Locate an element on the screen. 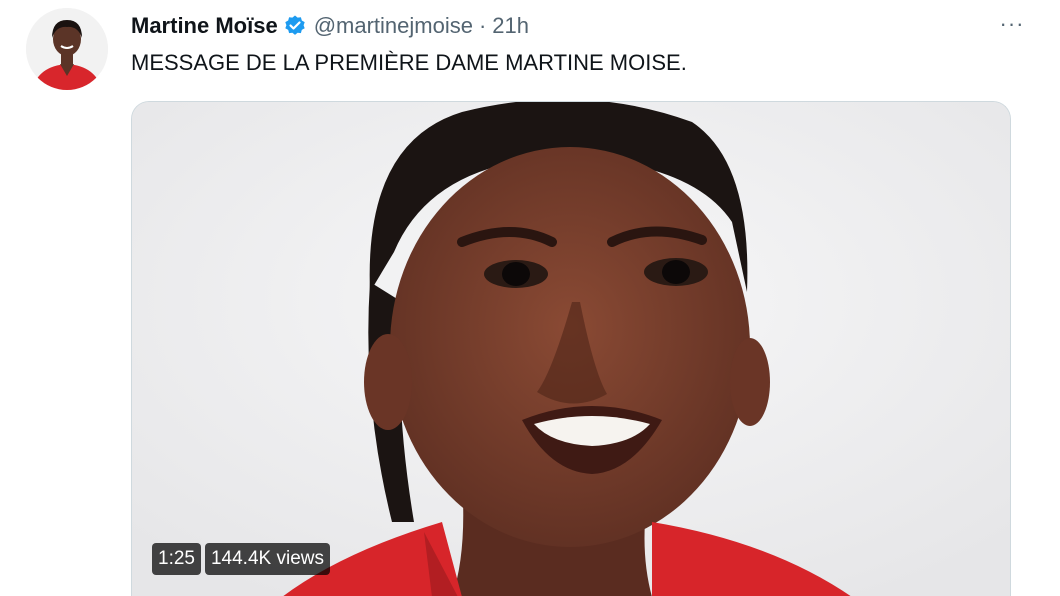 The width and height of the screenshot is (1060, 596). video-overlay: 1:25 144.4K views is located at coordinates (241, 559).